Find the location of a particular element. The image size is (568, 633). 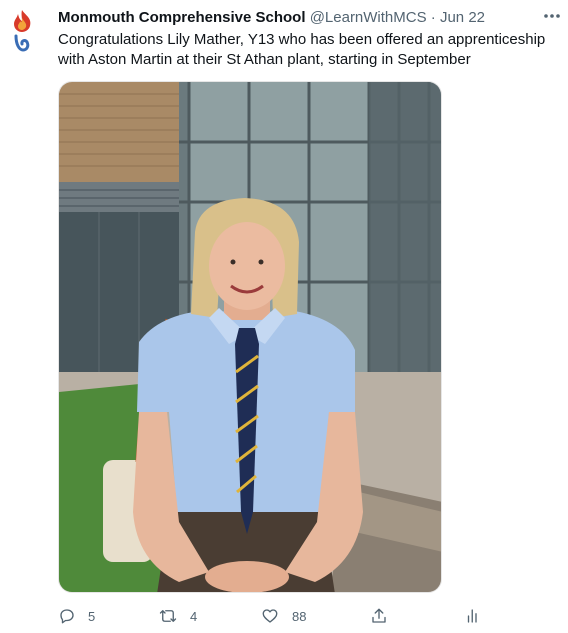

like-button: 88 is located at coordinates (283, 616).